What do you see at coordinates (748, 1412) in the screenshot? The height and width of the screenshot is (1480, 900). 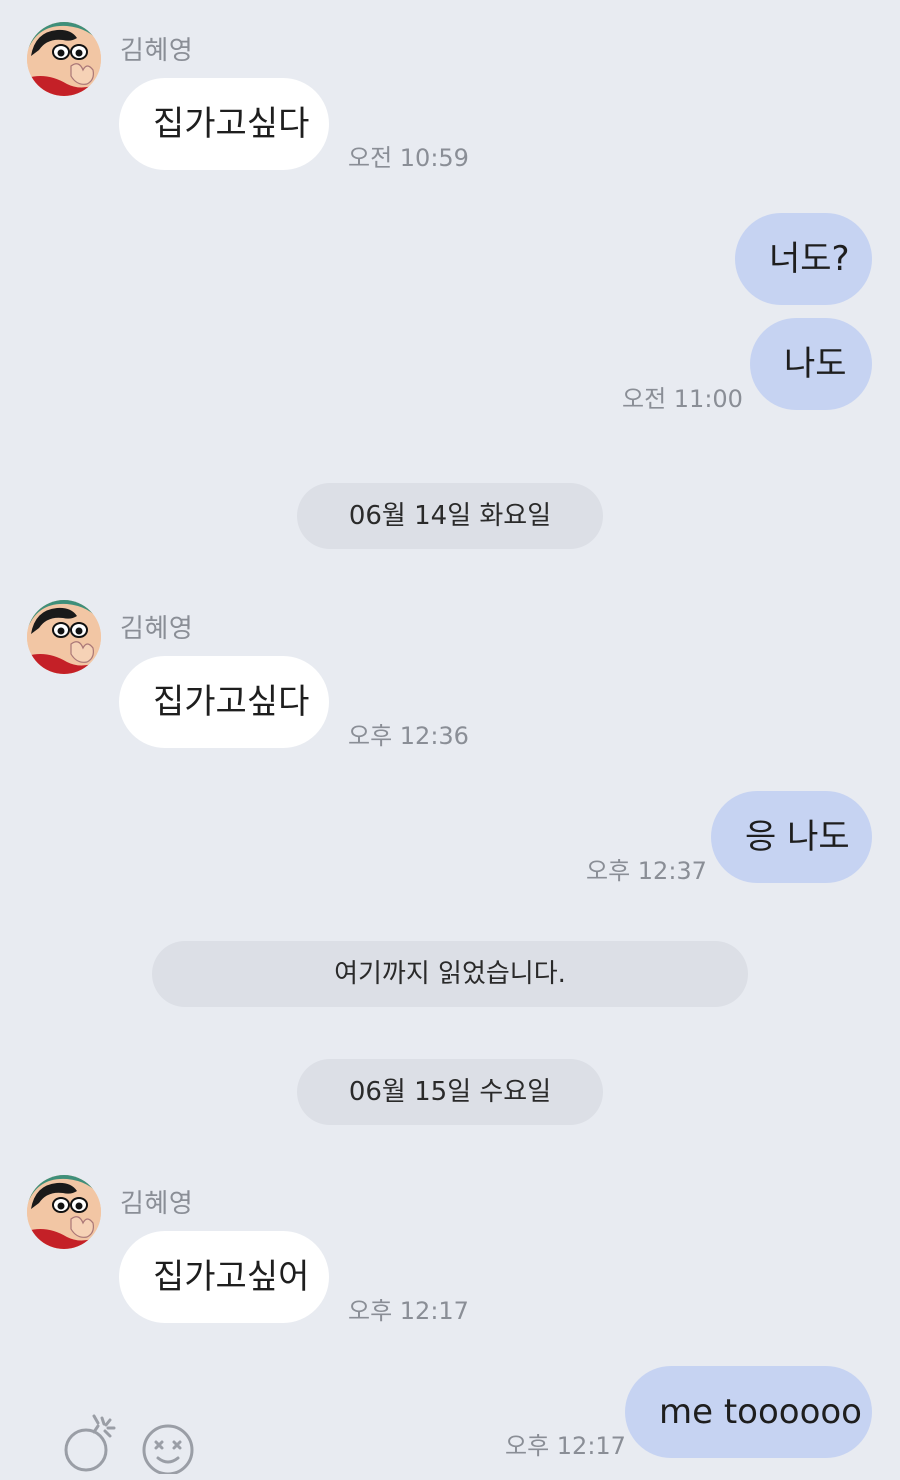 I see `outgoing-message-bubble: me toooooo` at bounding box center [748, 1412].